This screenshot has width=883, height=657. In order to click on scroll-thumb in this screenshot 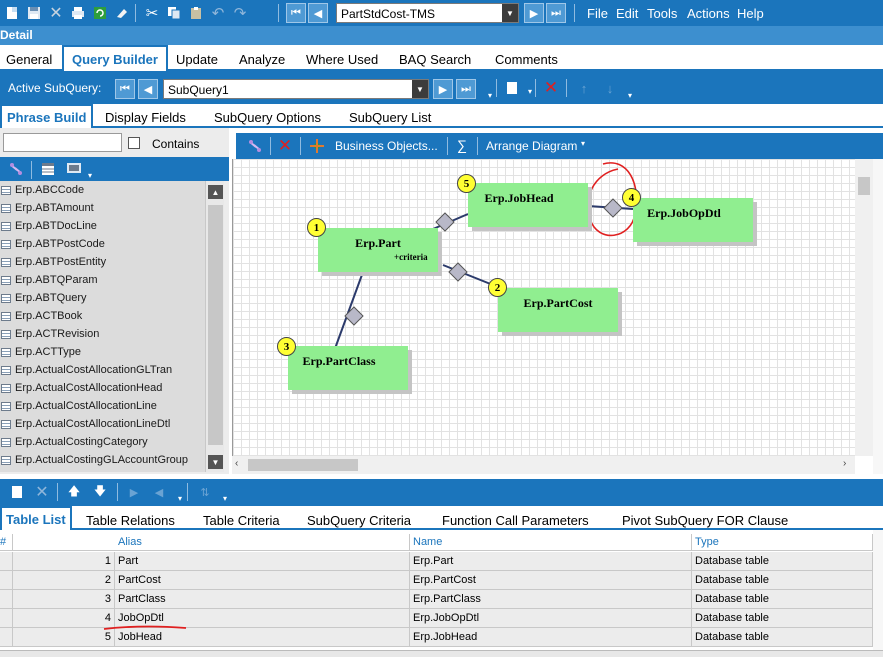, I will do `click(215, 325)`.